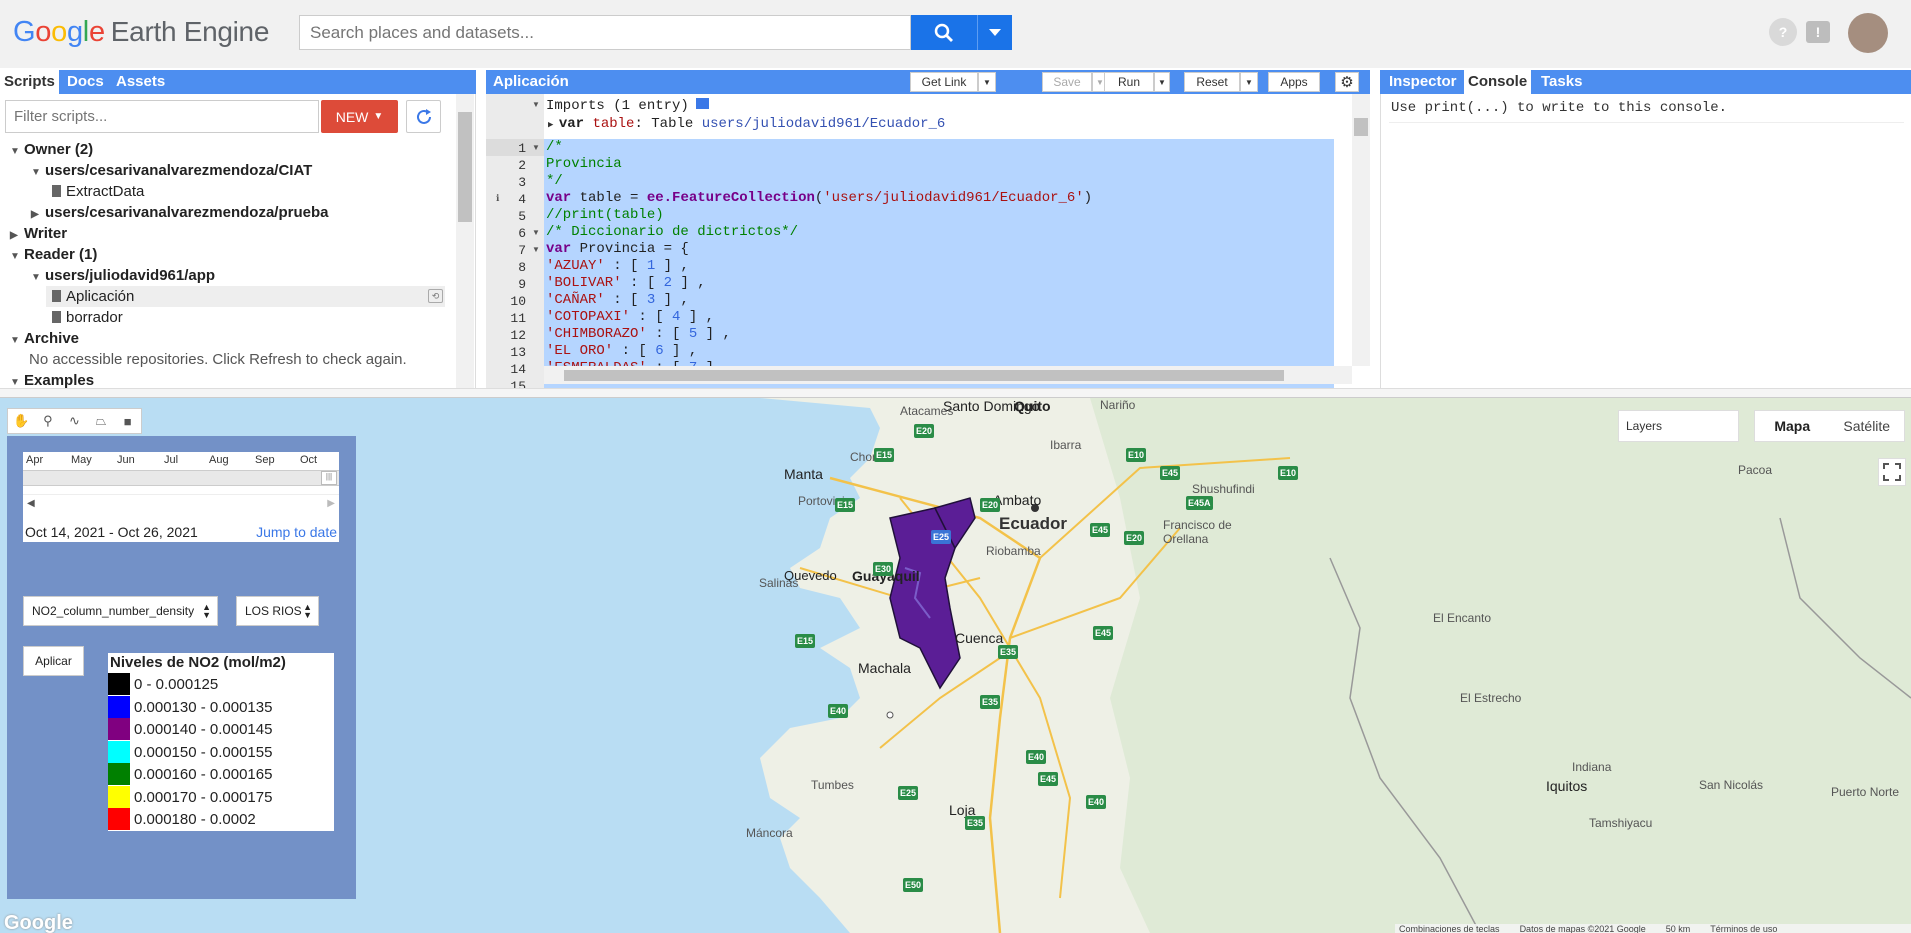 The height and width of the screenshot is (933, 1911). What do you see at coordinates (1067, 82) in the screenshot?
I see `save-button: Save` at bounding box center [1067, 82].